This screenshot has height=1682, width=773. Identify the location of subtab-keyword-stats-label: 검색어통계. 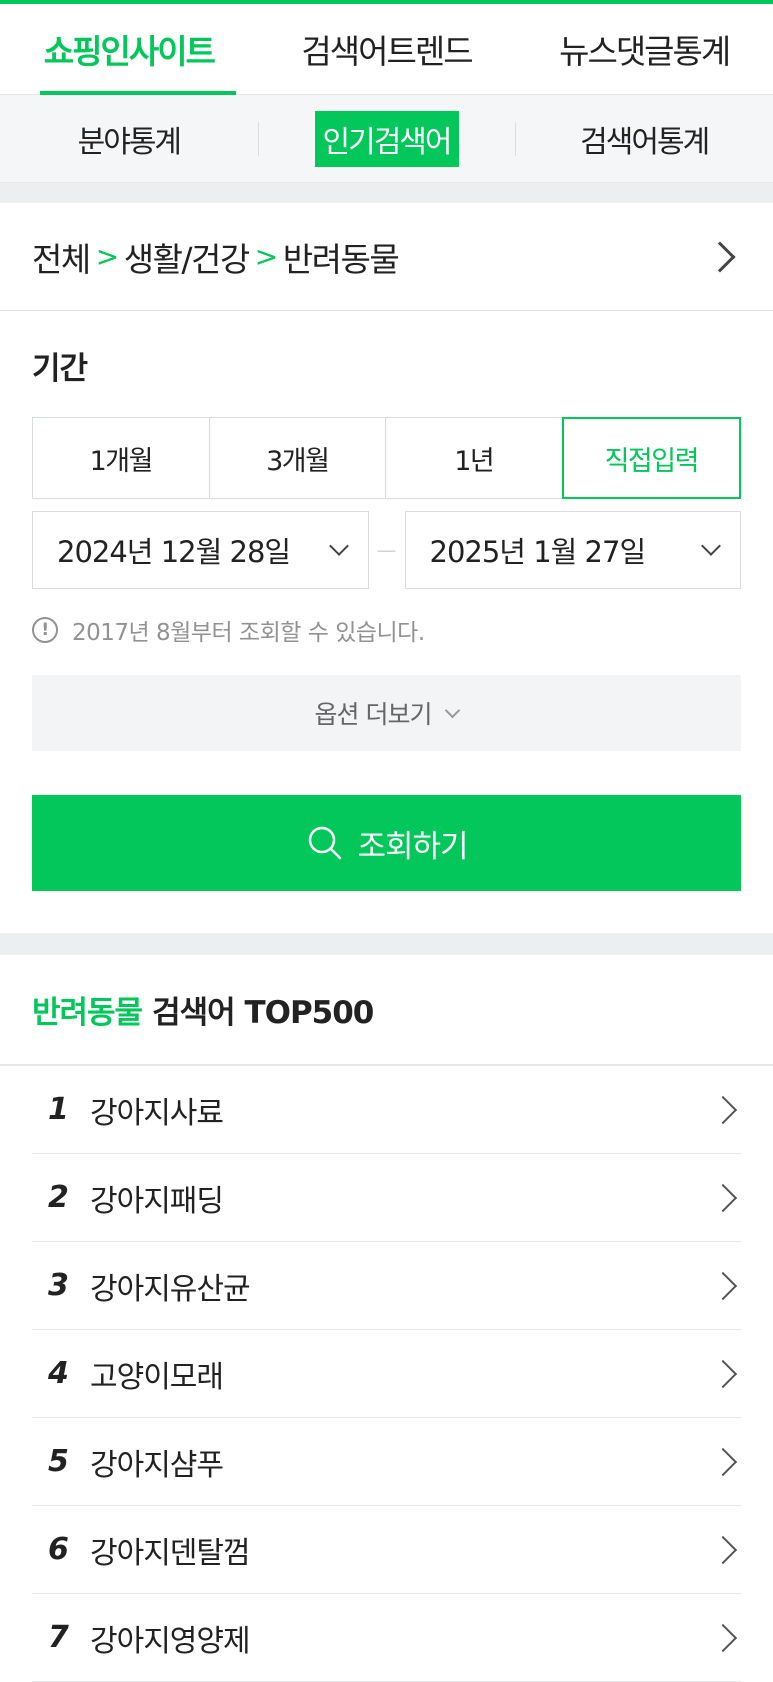
(645, 142).